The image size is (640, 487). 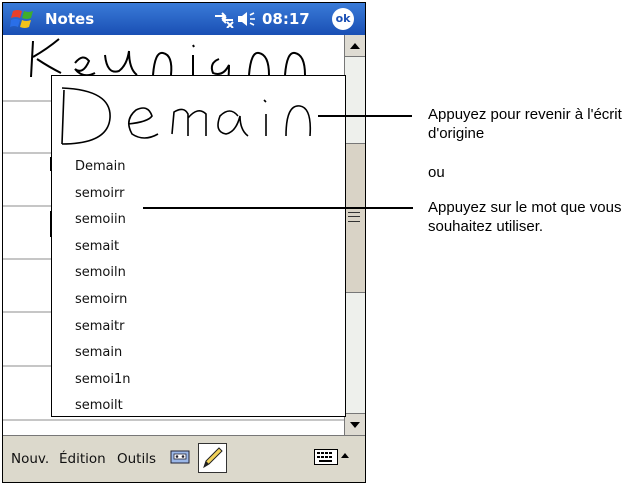 I want to click on keyboard-icon, so click(x=326, y=459).